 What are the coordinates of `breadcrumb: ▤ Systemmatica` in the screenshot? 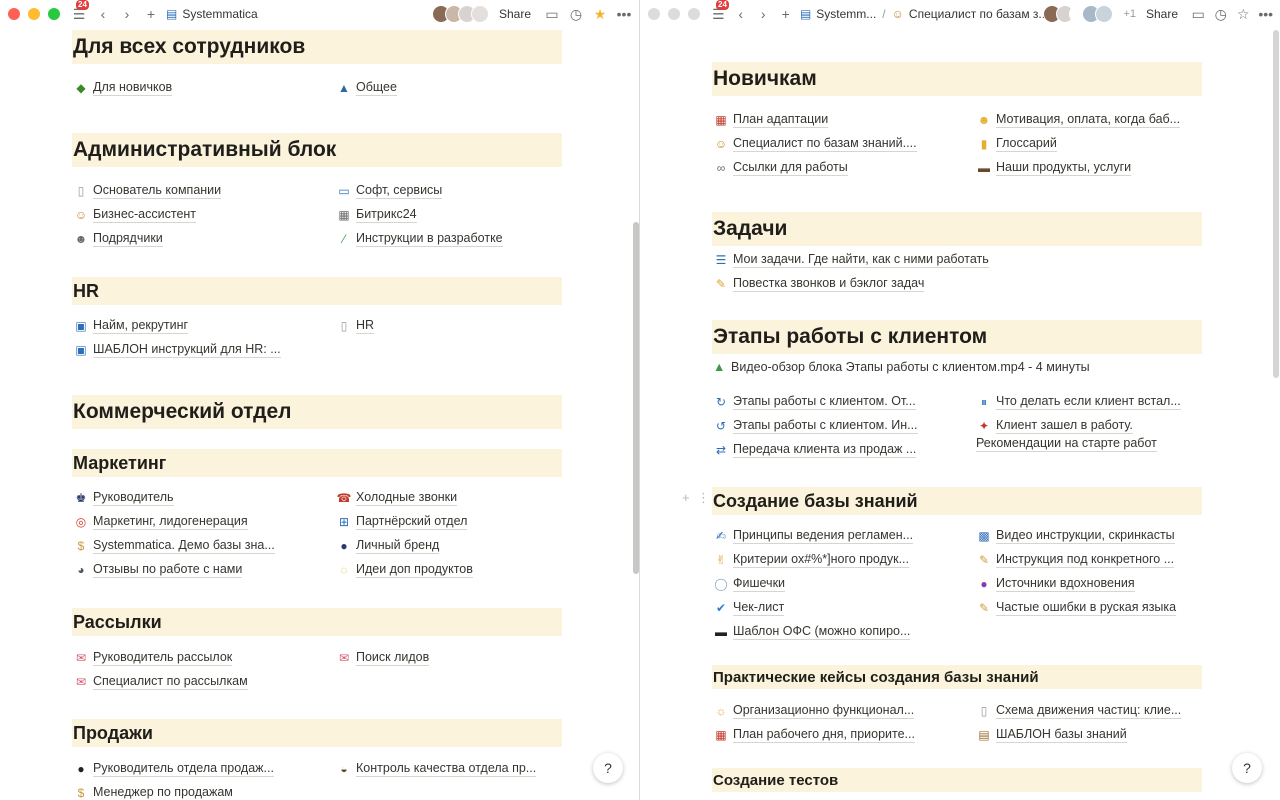 It's located at (212, 14).